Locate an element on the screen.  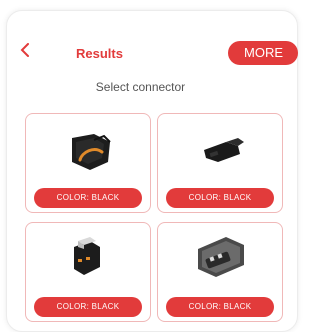
page-subtitle: Select connector is located at coordinates (140, 87).